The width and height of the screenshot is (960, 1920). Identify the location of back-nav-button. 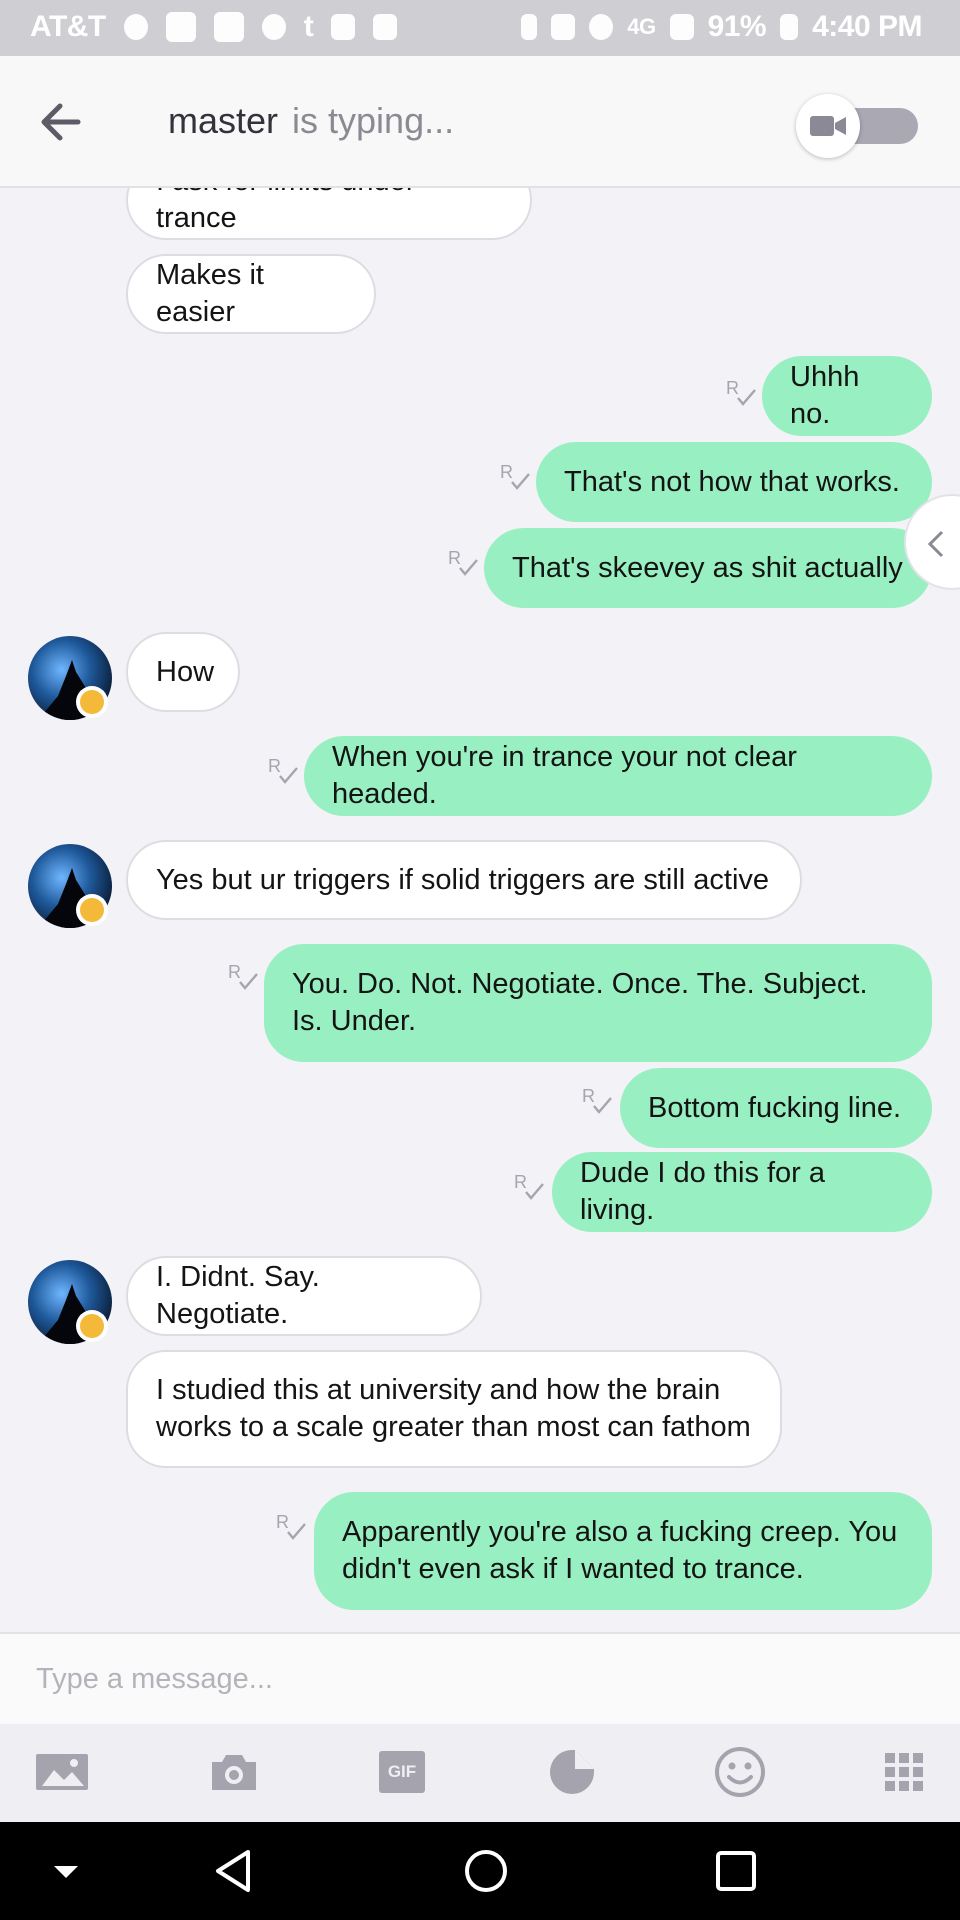
(236, 1871).